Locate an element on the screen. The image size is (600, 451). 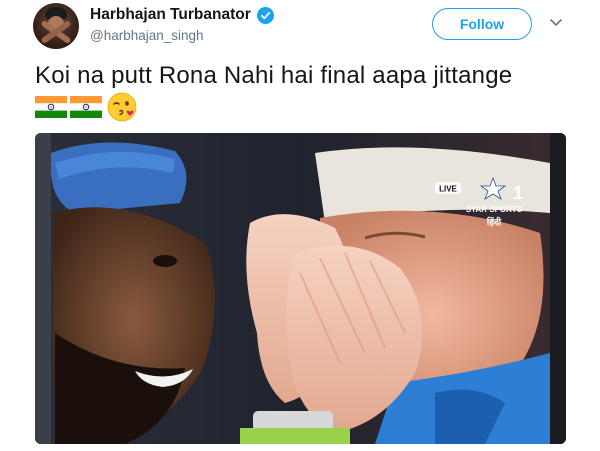
tv-frame-right is located at coordinates (558, 288).